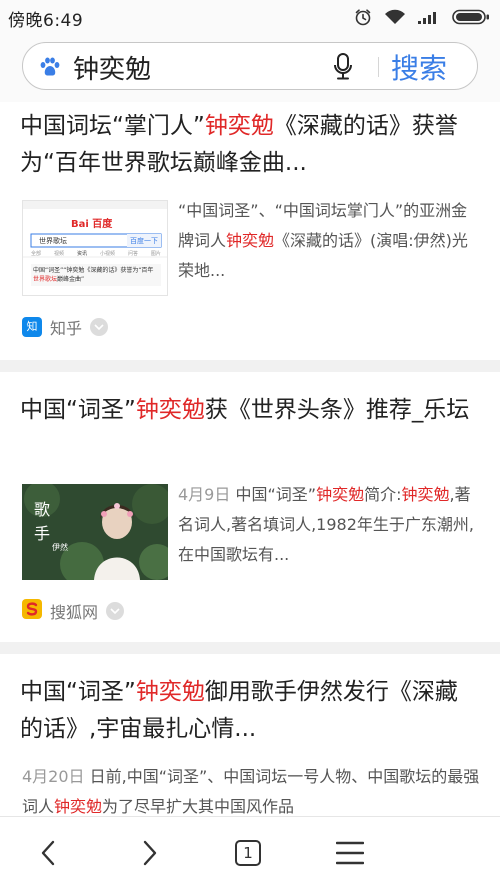 This screenshot has height=889, width=500. Describe the element at coordinates (343, 69) in the screenshot. I see `microphone-icon` at that location.